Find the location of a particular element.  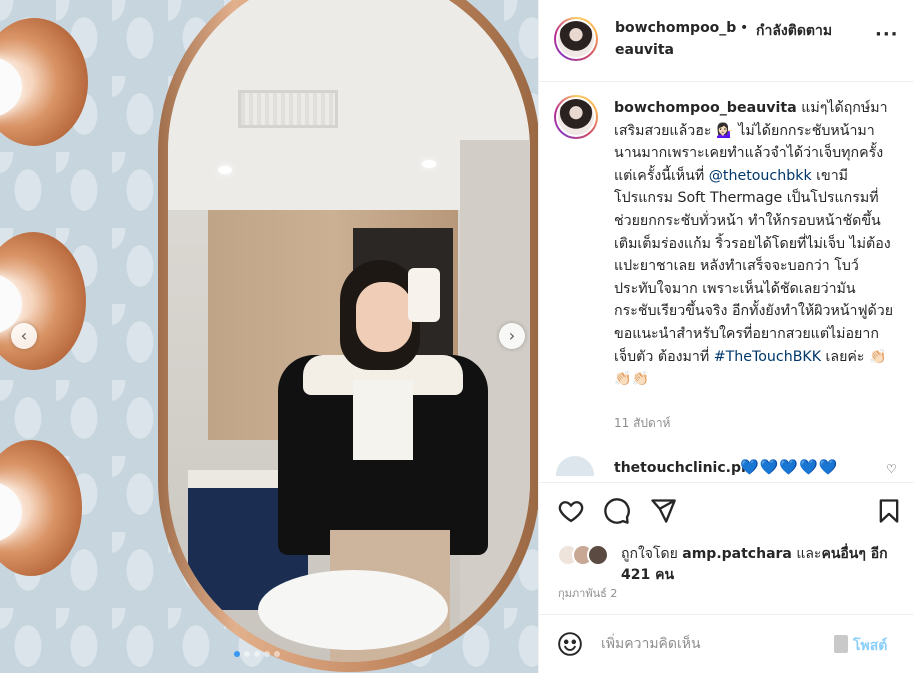

author-username-cont: eauvita is located at coordinates (644, 50).